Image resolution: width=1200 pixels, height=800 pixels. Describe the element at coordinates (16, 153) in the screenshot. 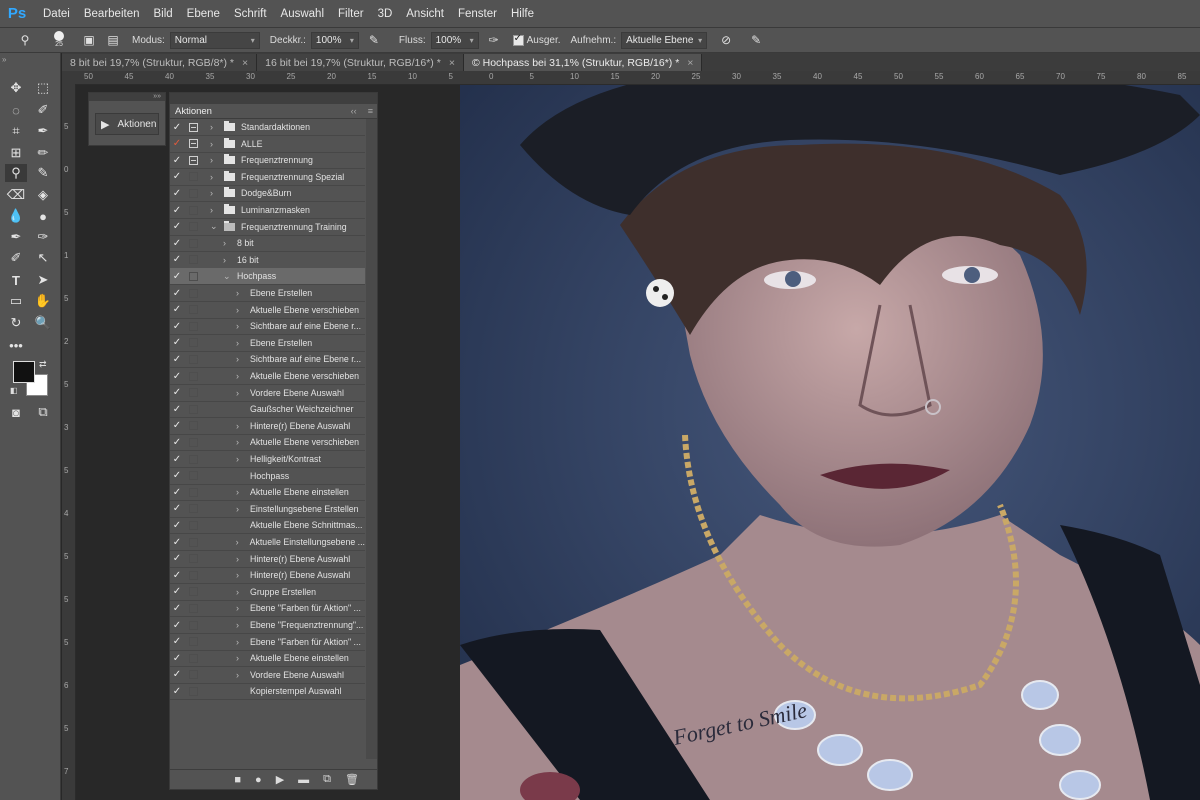

I see `healing-brush-tool-icon: ⊞` at that location.